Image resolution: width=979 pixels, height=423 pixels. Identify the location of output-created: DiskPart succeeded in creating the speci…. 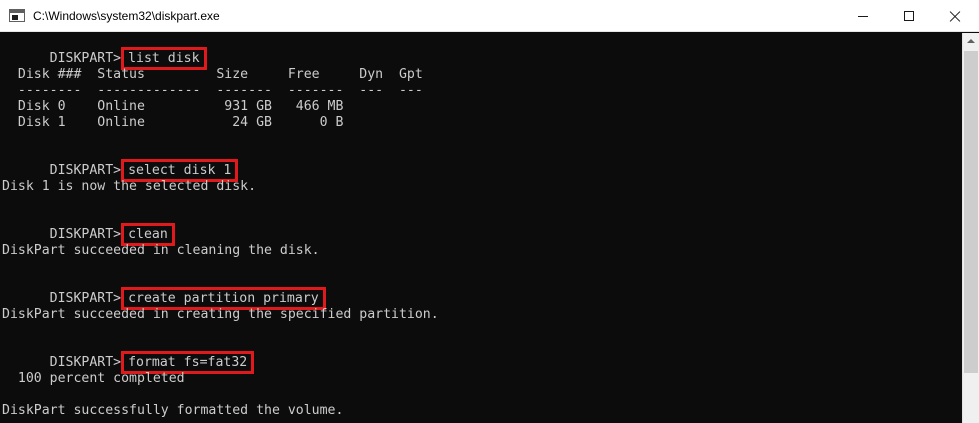
(220, 314).